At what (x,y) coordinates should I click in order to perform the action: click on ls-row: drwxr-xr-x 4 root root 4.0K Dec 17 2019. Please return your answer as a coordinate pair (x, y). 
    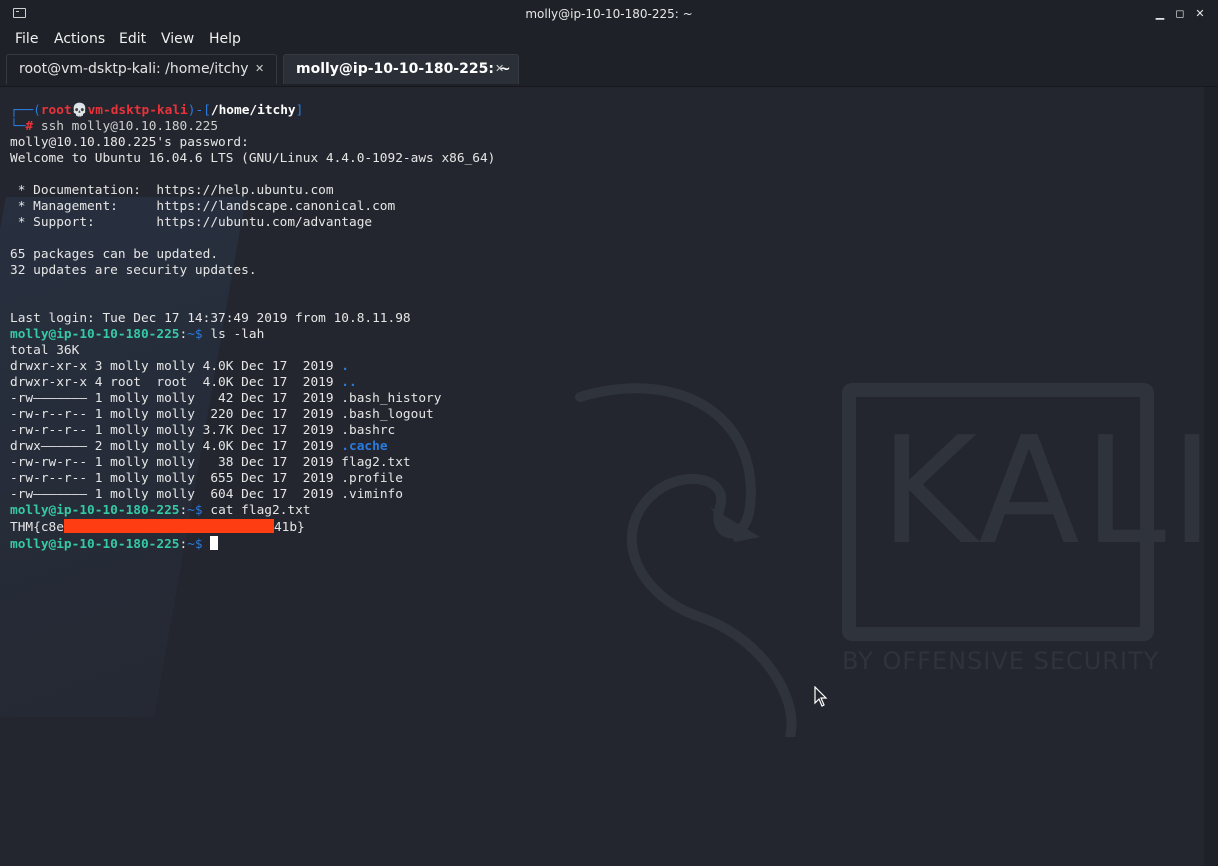
    Looking at the image, I should click on (176, 382).